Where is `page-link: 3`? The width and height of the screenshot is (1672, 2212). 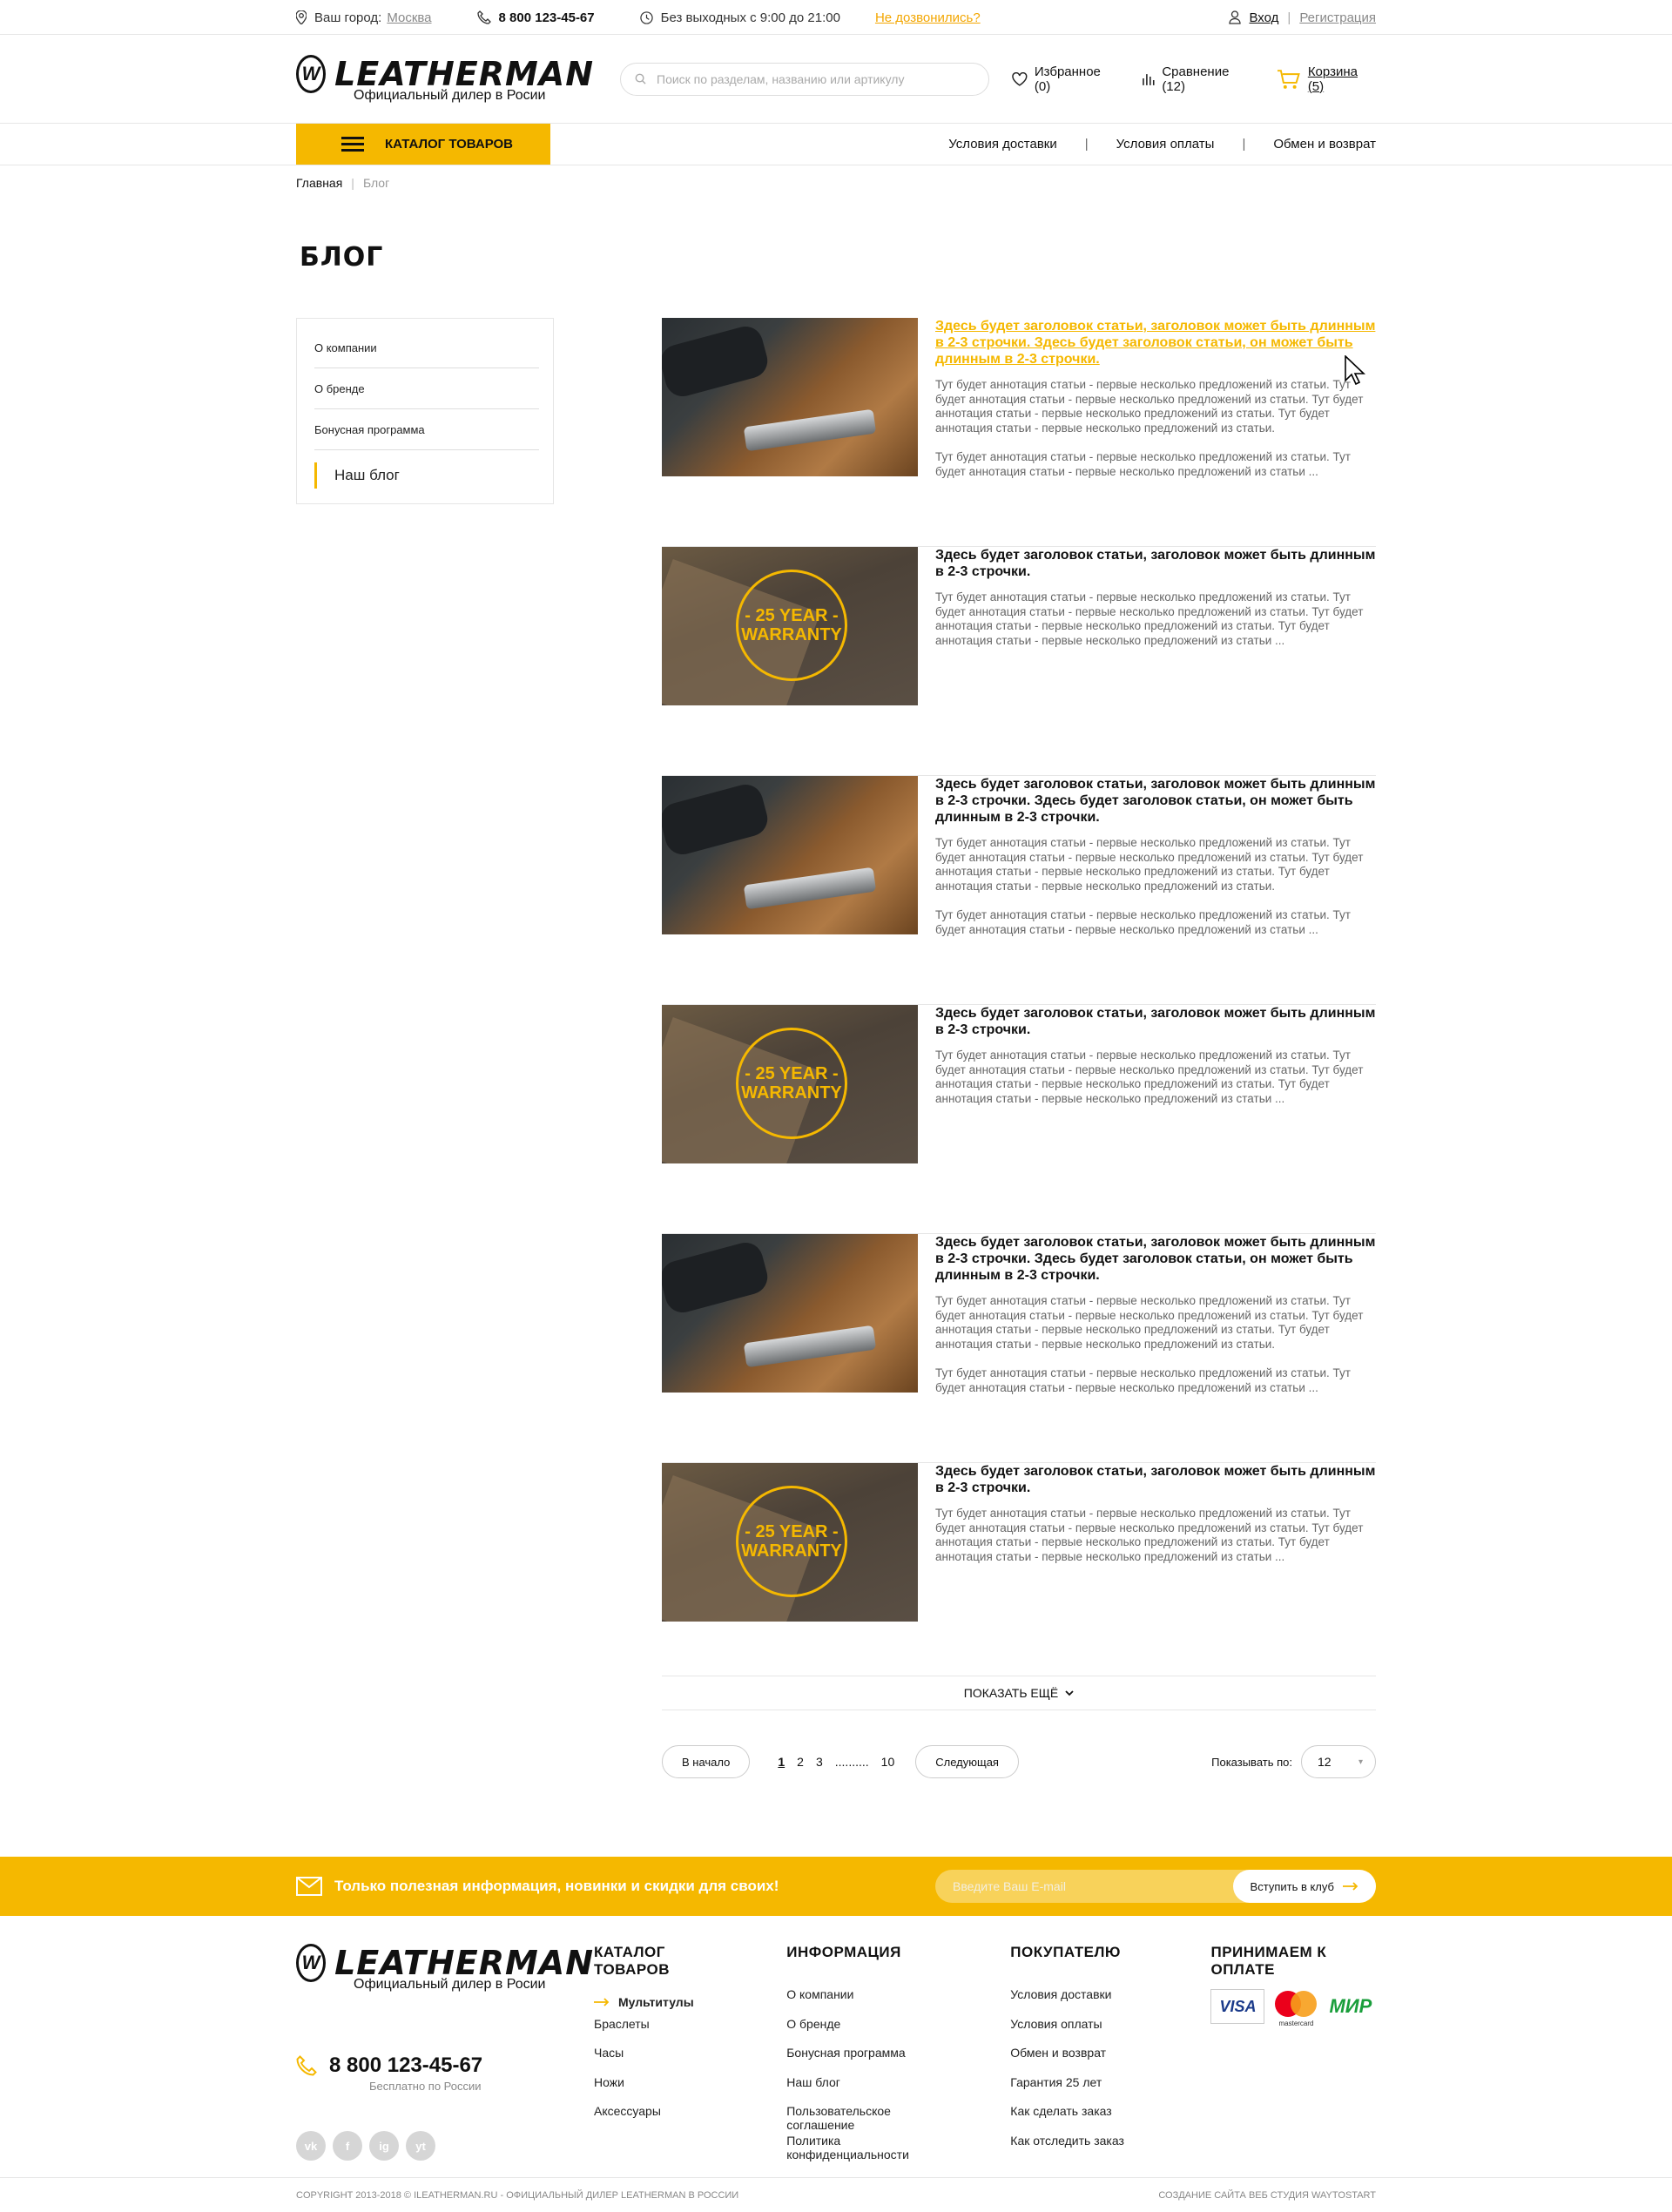 page-link: 3 is located at coordinates (819, 1762).